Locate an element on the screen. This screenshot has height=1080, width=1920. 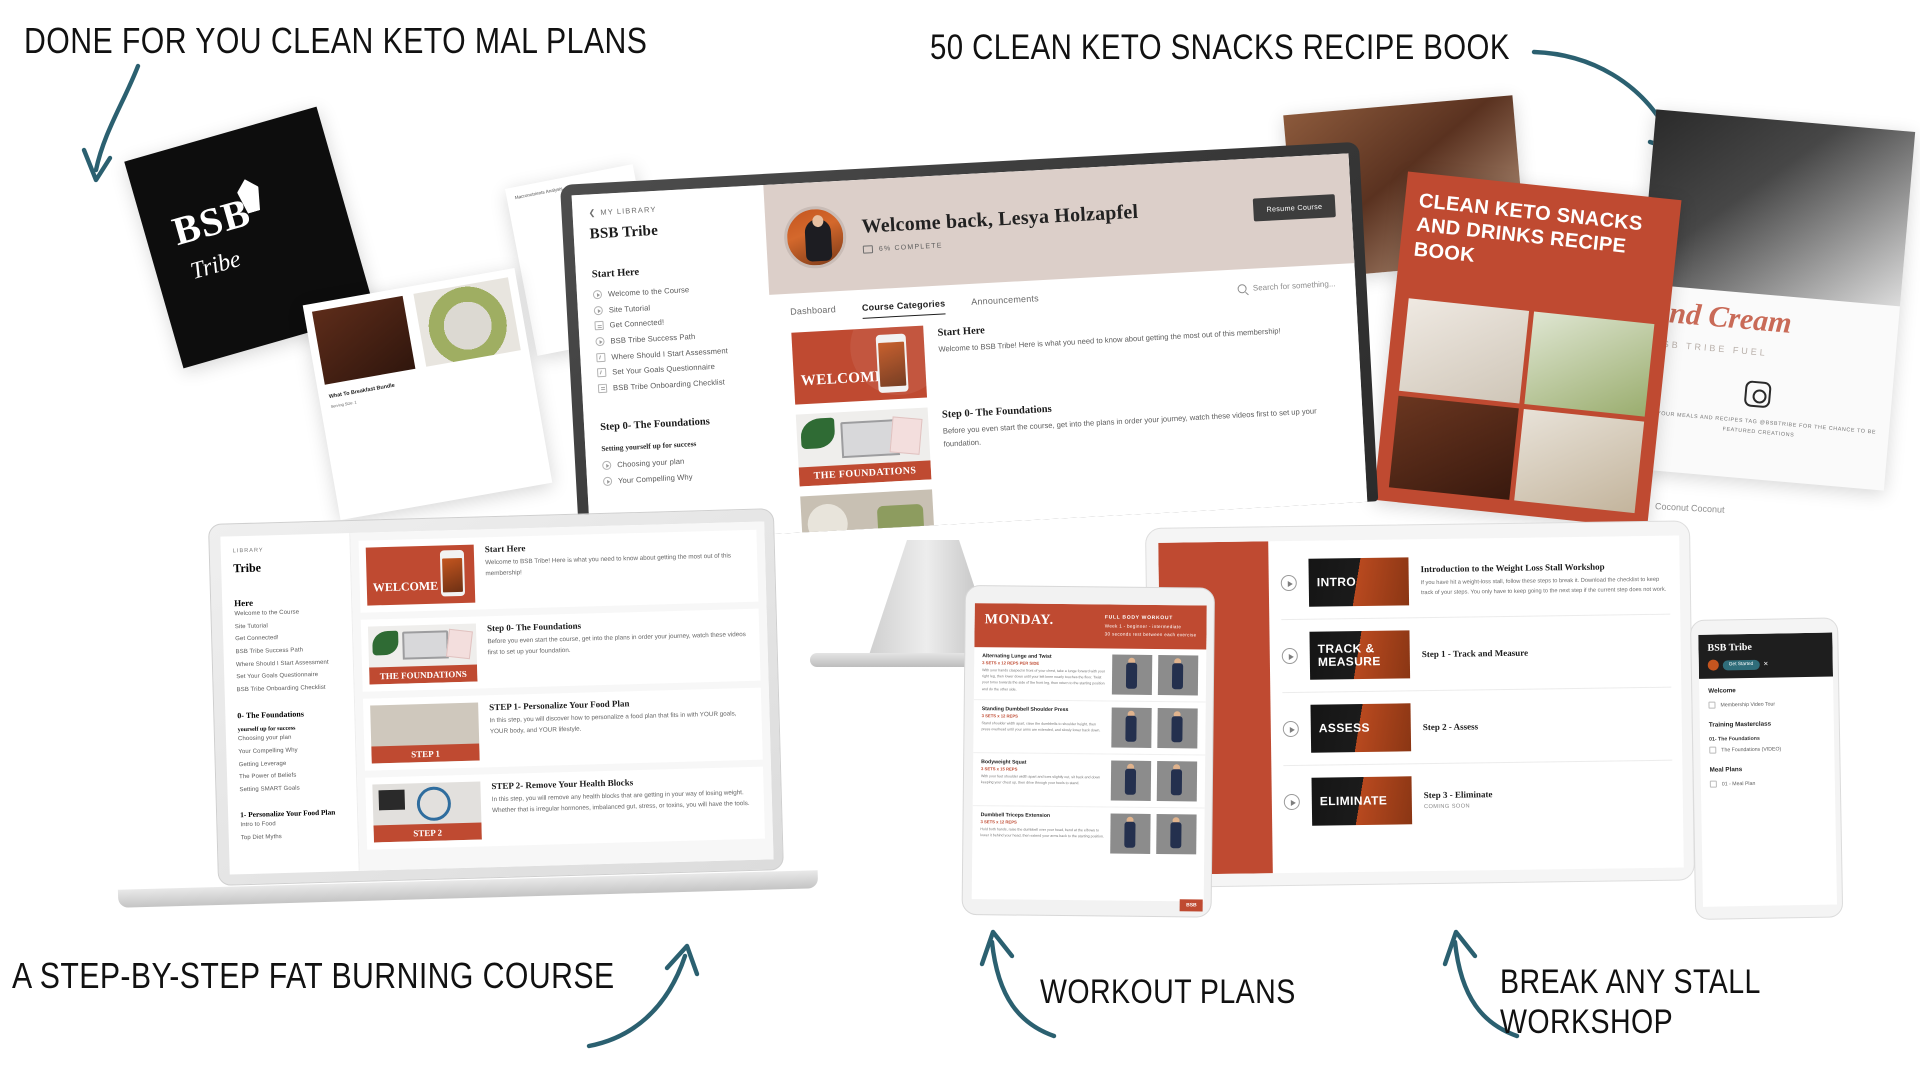
workout-meta-line2: 30 seconds rest between each exercise is located at coordinates (1150, 634).